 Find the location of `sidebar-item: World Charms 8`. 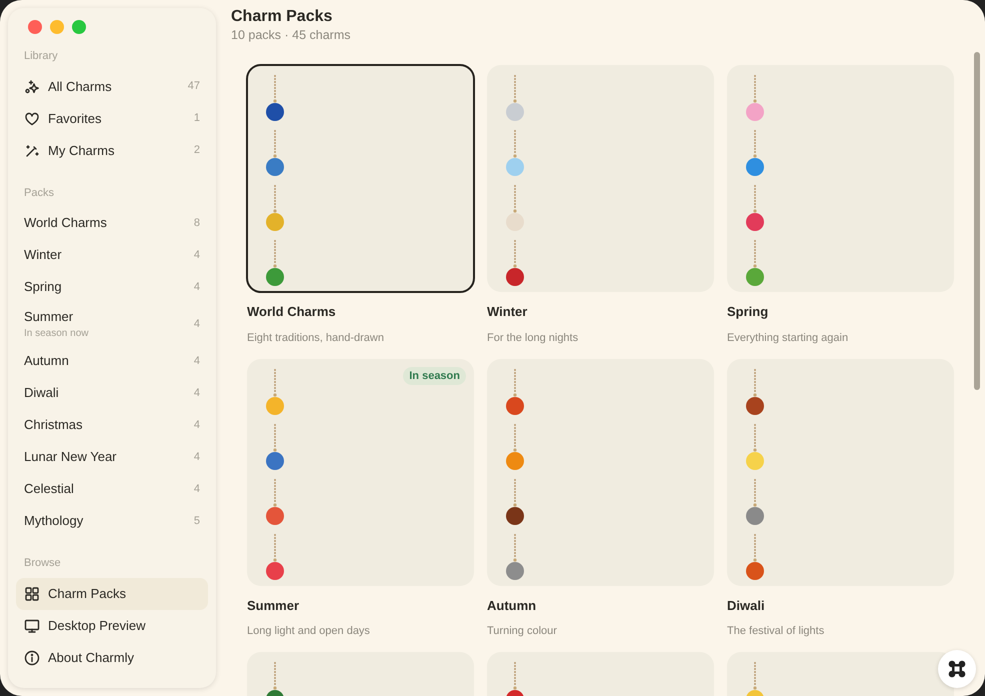

sidebar-item: World Charms 8 is located at coordinates (112, 223).